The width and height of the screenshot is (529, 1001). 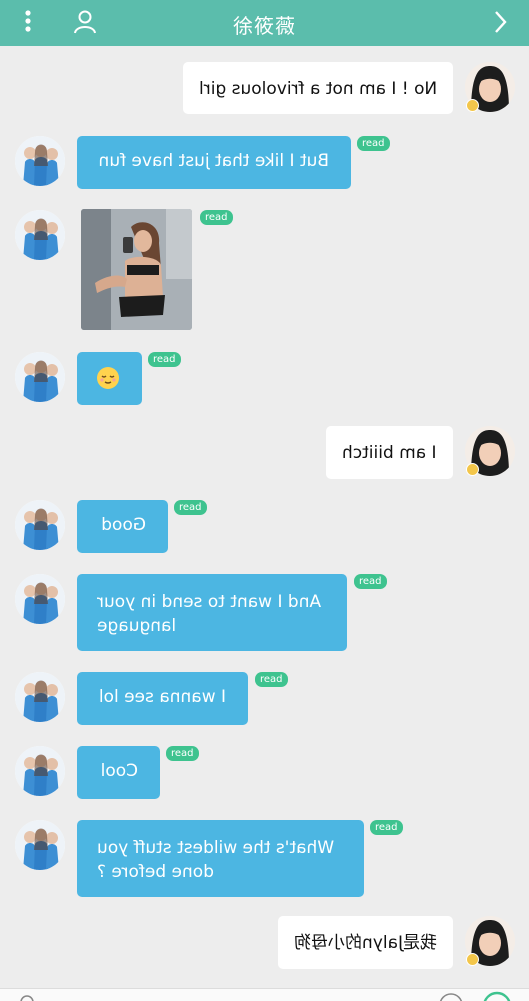 I want to click on chat-header: 徐筱薇, so click(x=264, y=23).